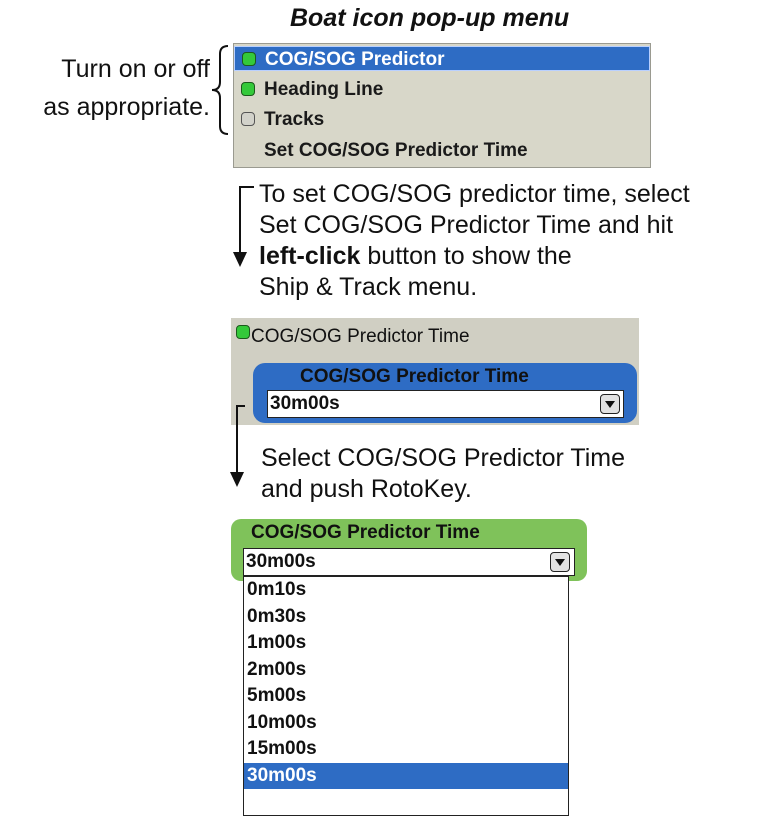  Describe the element at coordinates (324, 89) in the screenshot. I see `menu-item-label: Heading Line` at that location.